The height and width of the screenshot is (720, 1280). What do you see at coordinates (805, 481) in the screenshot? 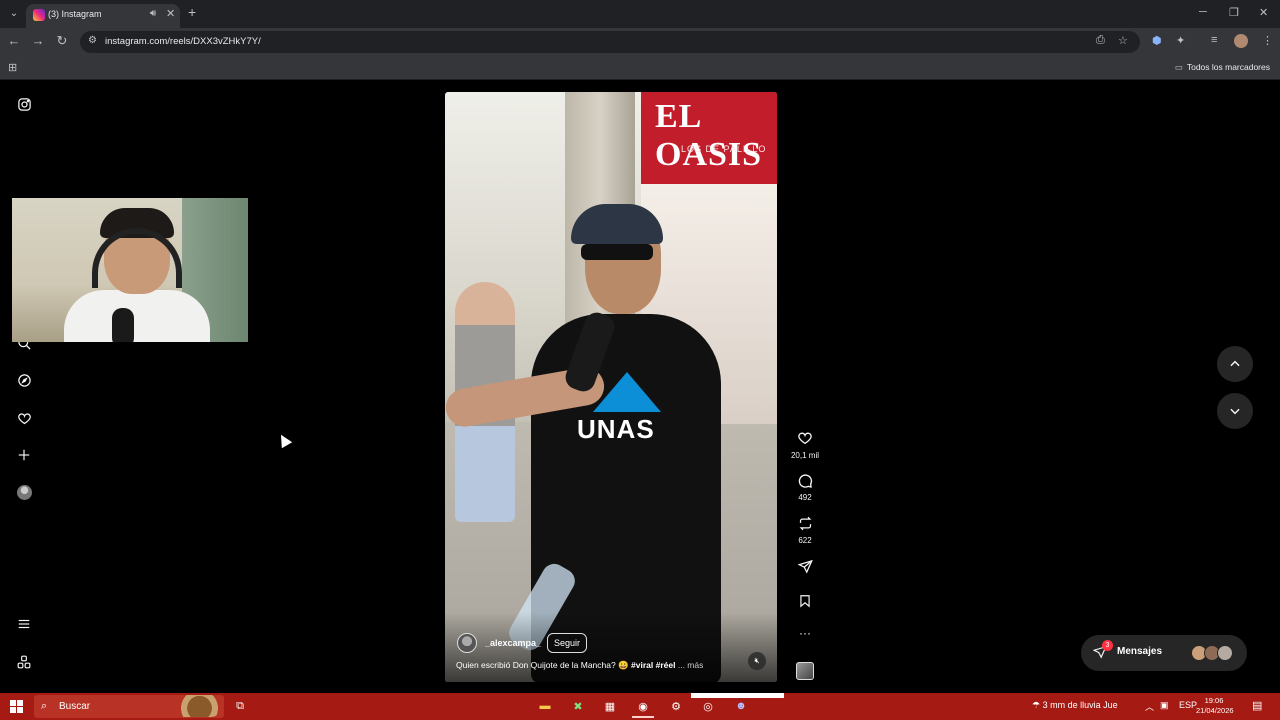
I see `comment-icon` at bounding box center [805, 481].